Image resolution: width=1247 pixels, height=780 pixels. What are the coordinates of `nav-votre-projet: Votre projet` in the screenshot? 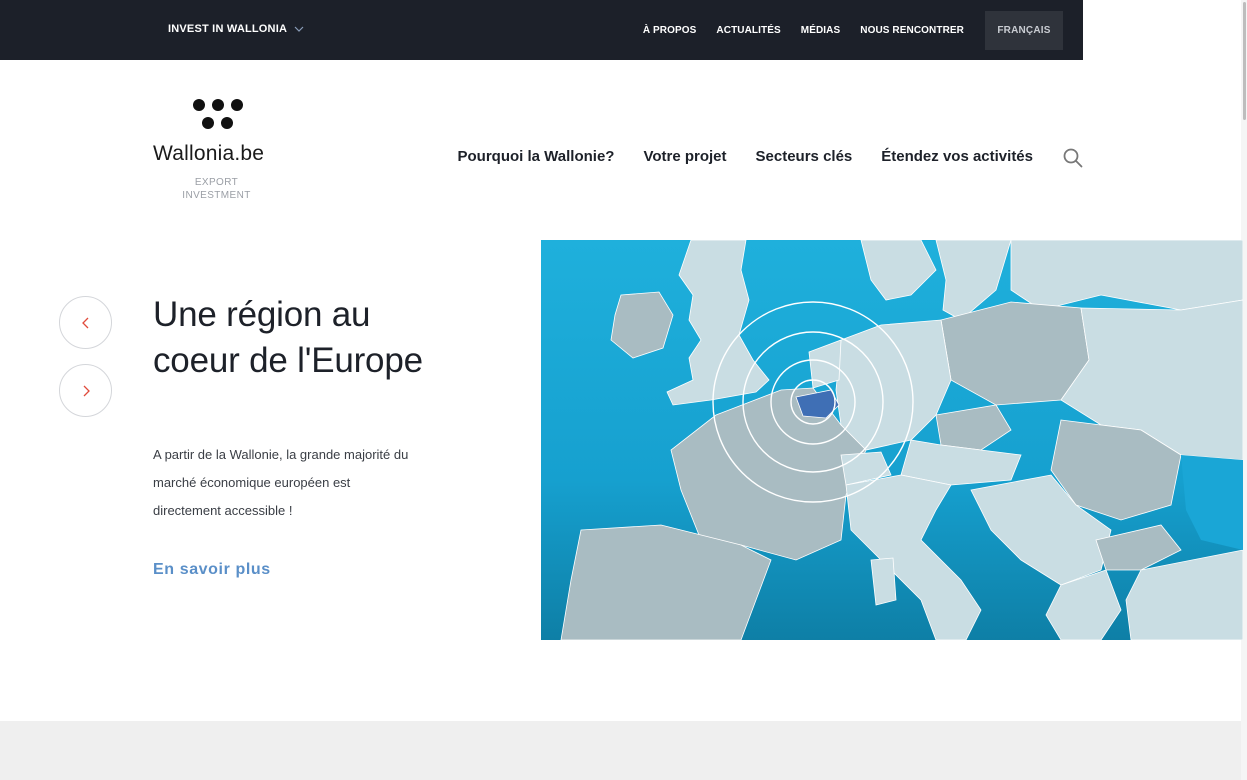 It's located at (684, 156).